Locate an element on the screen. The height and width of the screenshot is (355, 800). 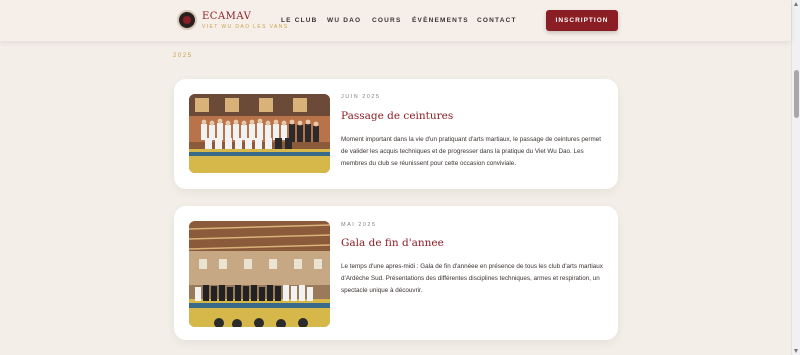
event-title: Passage de ceintures is located at coordinates (397, 116).